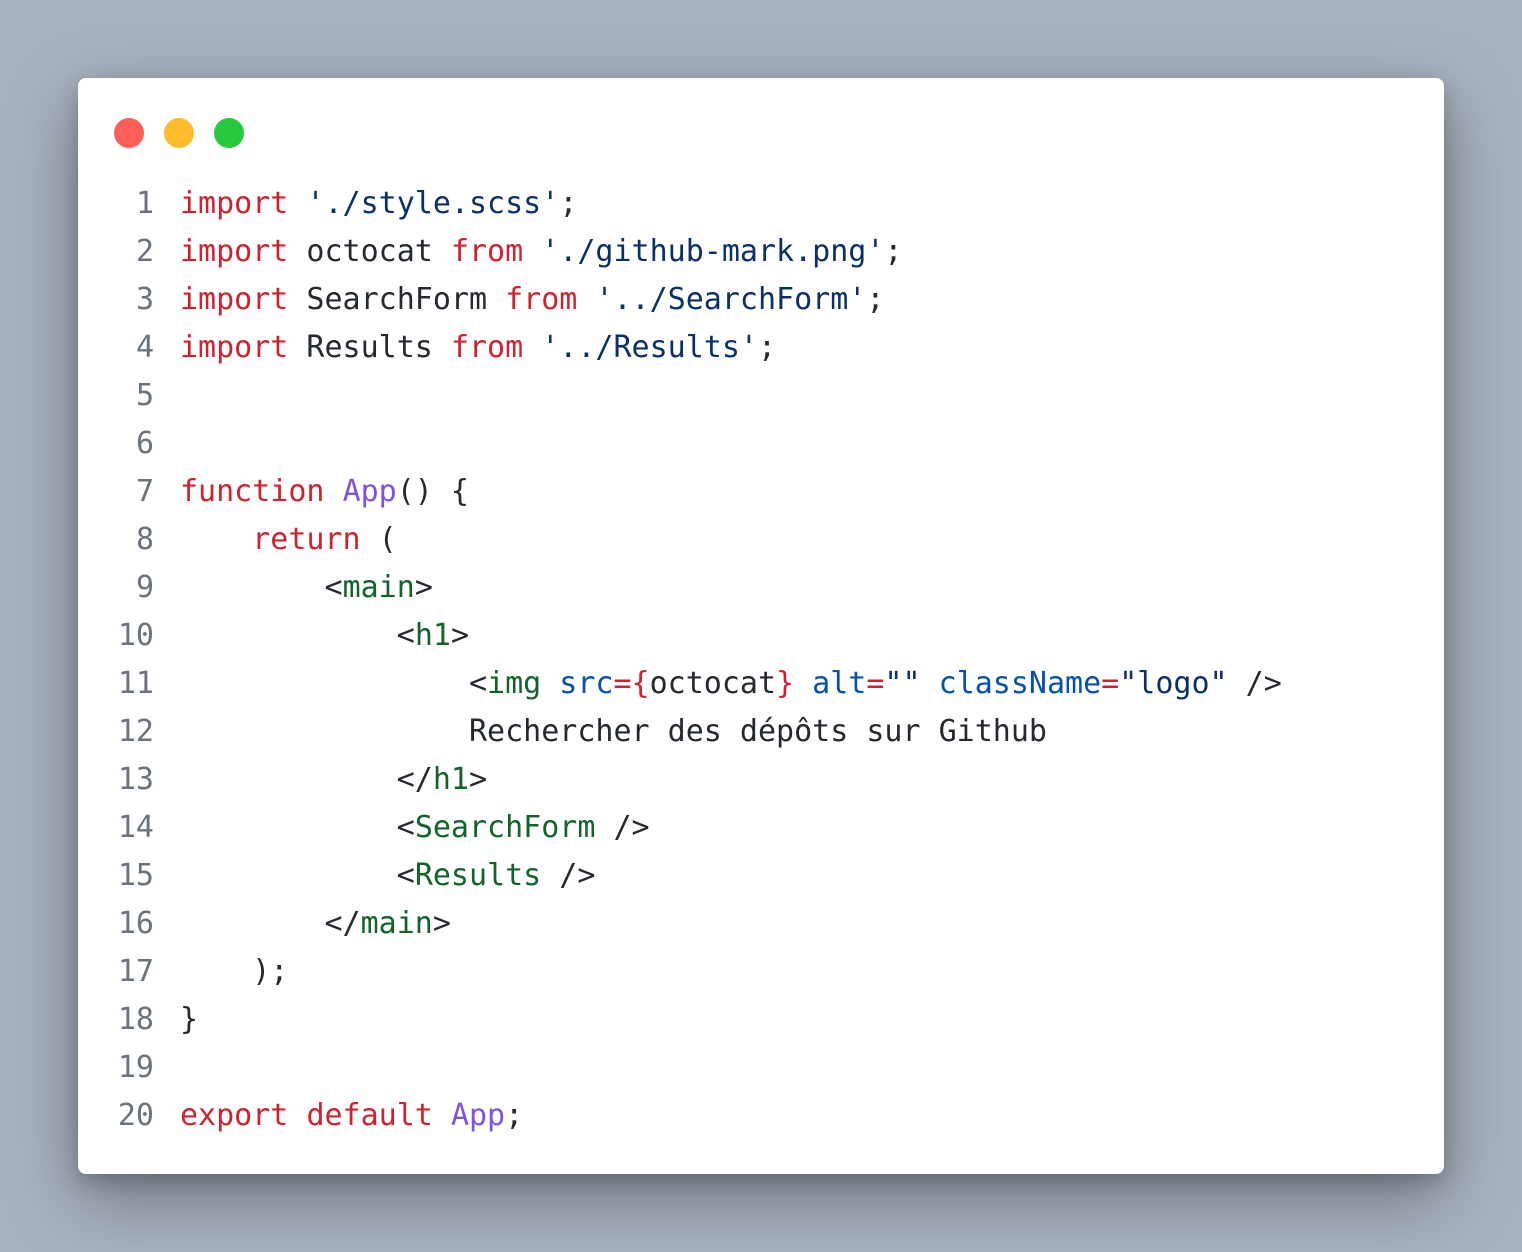 Image resolution: width=1522 pixels, height=1252 pixels. I want to click on code-text: import Results from '../Results';, so click(478, 348).